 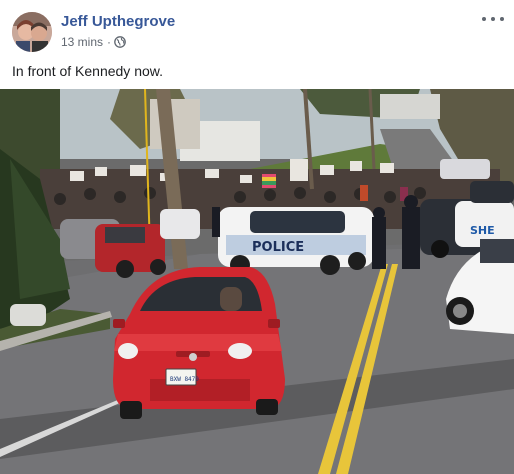 I want to click on post-meta: 13 mins ·, so click(x=93, y=42).